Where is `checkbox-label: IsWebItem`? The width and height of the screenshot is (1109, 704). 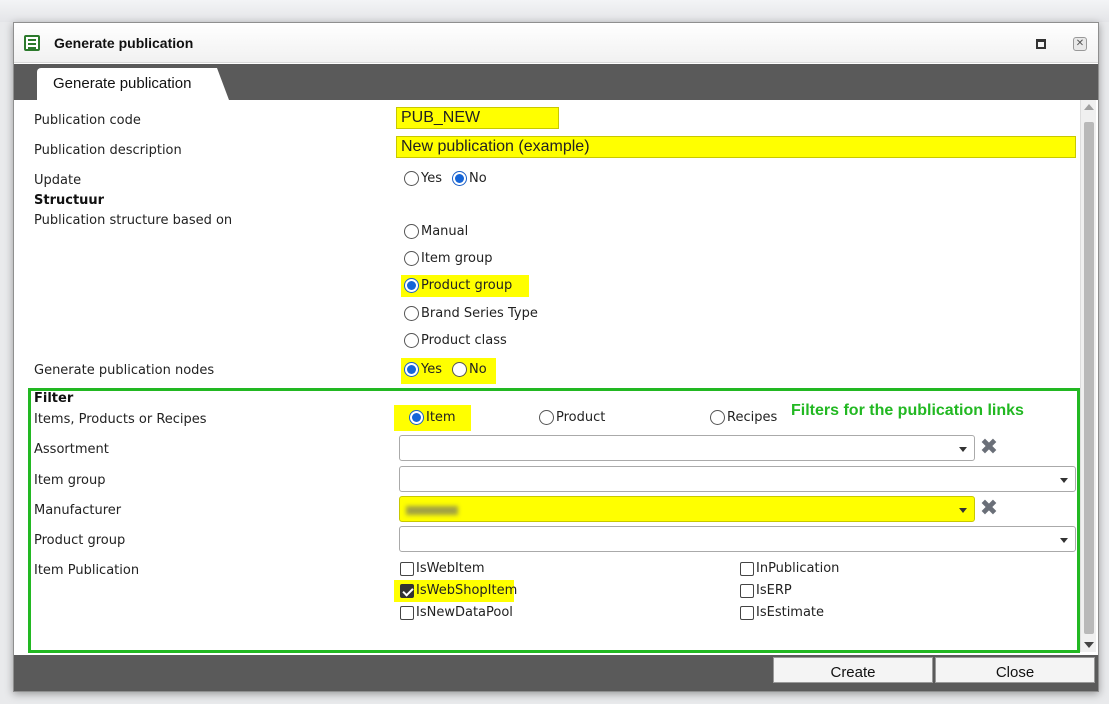 checkbox-label: IsWebItem is located at coordinates (450, 568).